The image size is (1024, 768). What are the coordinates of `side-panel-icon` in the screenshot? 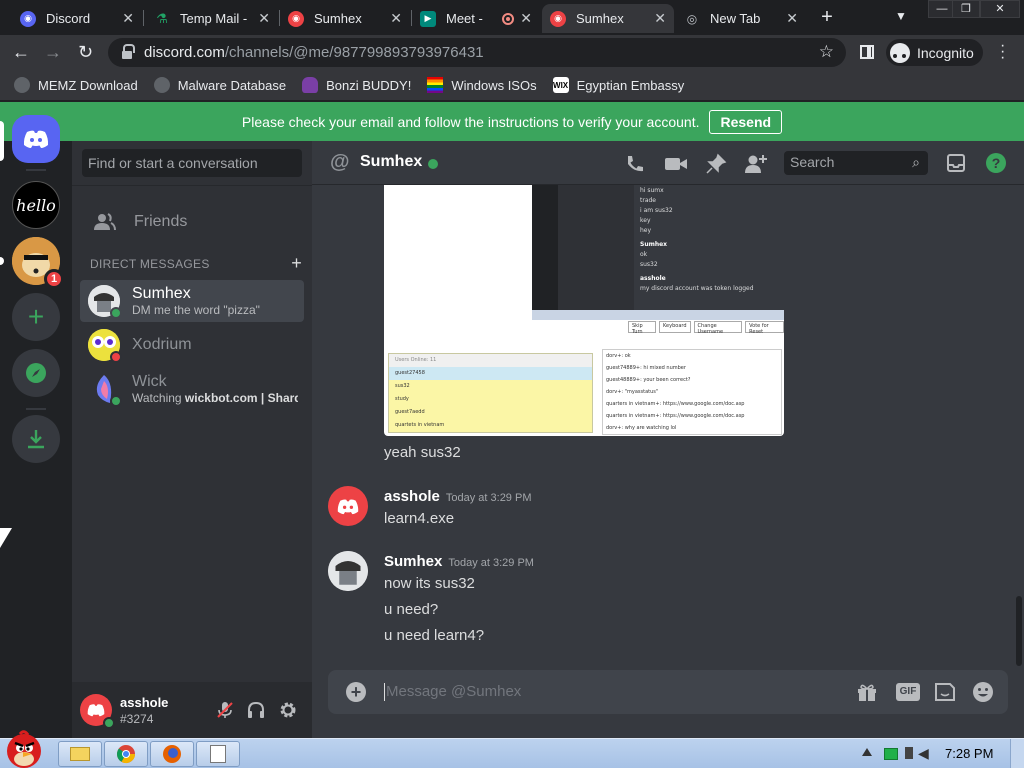 It's located at (867, 52).